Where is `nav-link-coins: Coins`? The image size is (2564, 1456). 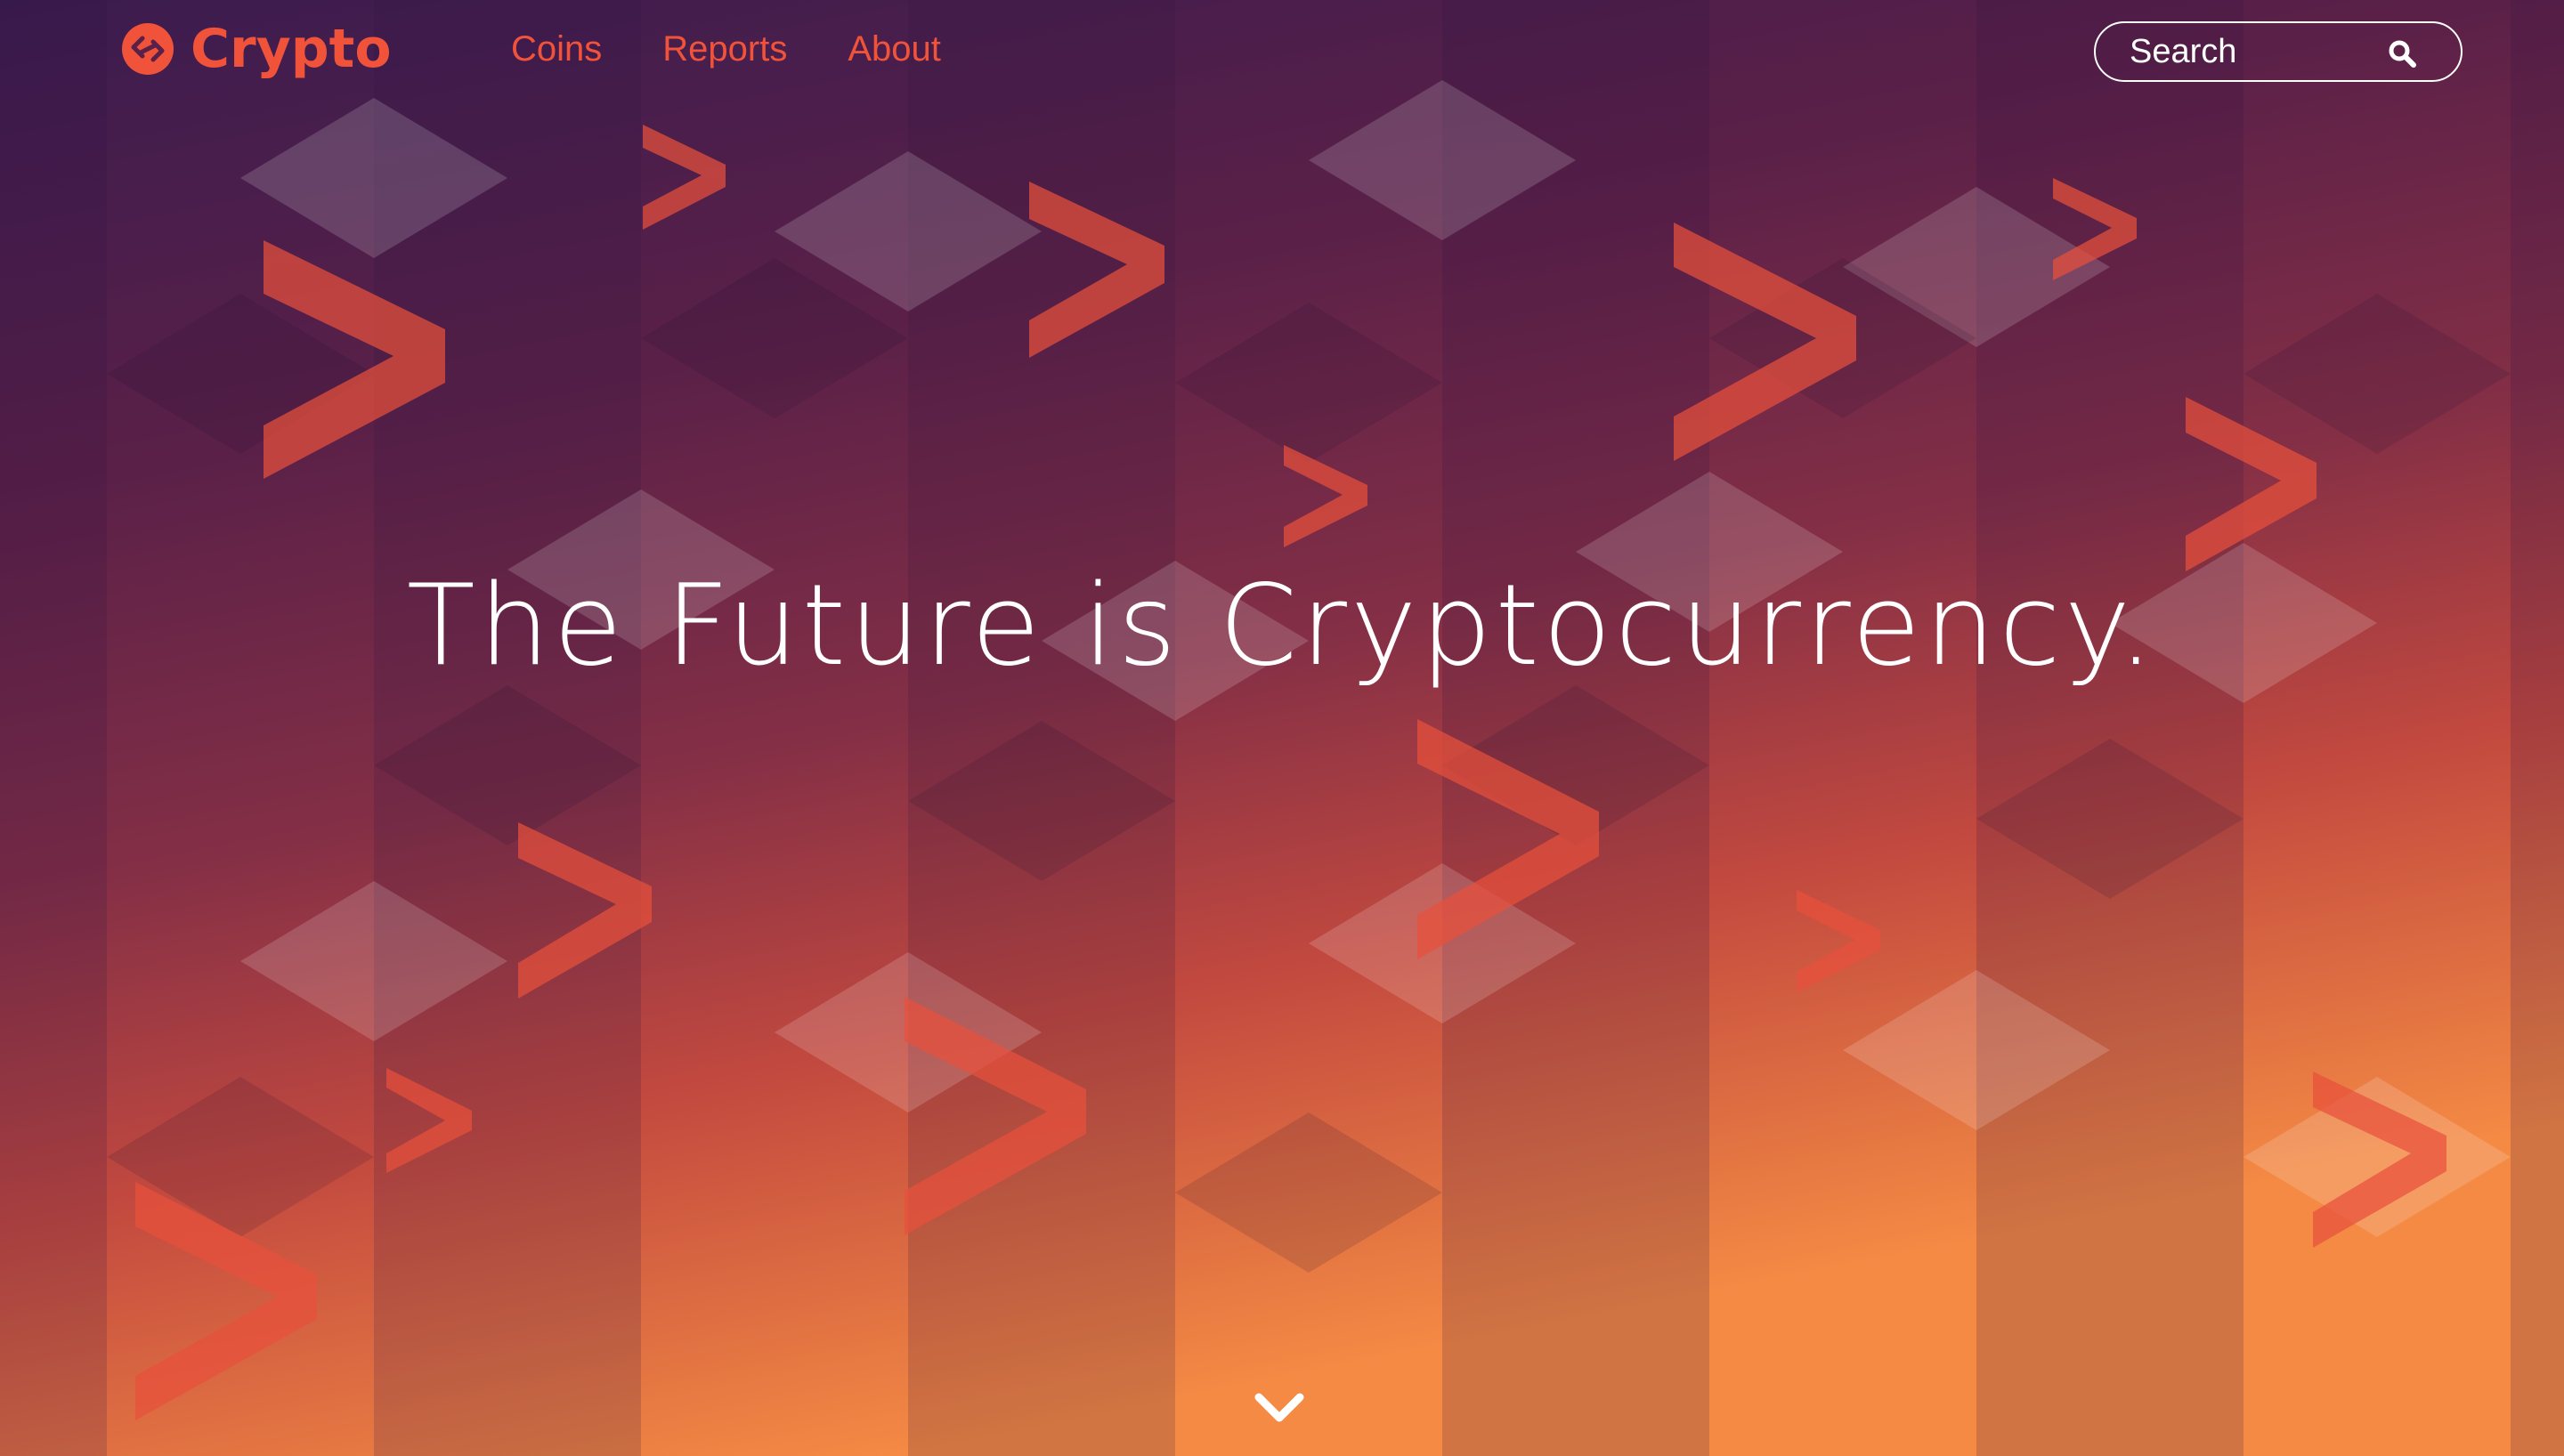
nav-link-coins: Coins is located at coordinates (556, 49).